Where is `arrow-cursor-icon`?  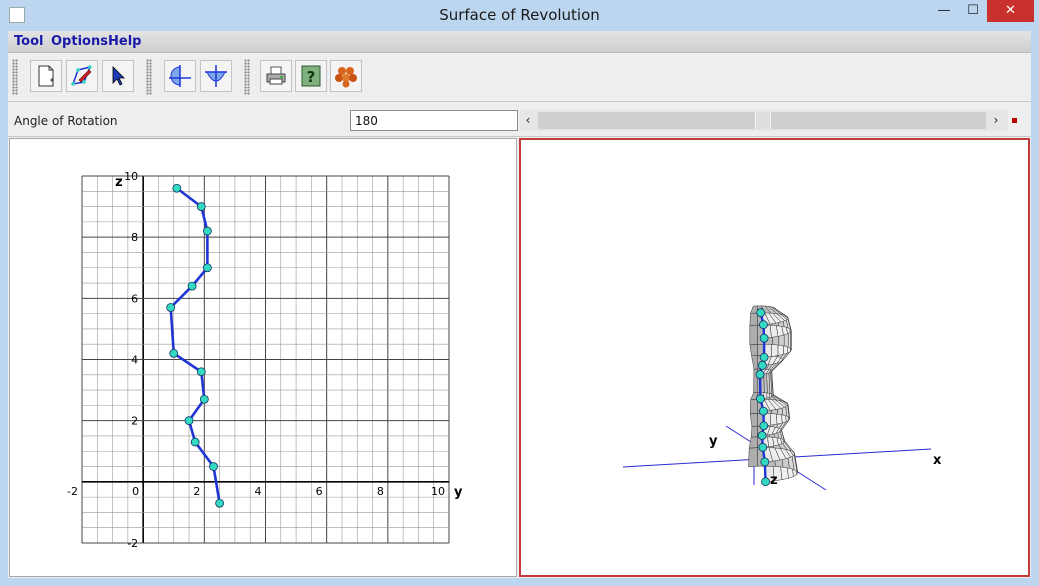 arrow-cursor-icon is located at coordinates (118, 76).